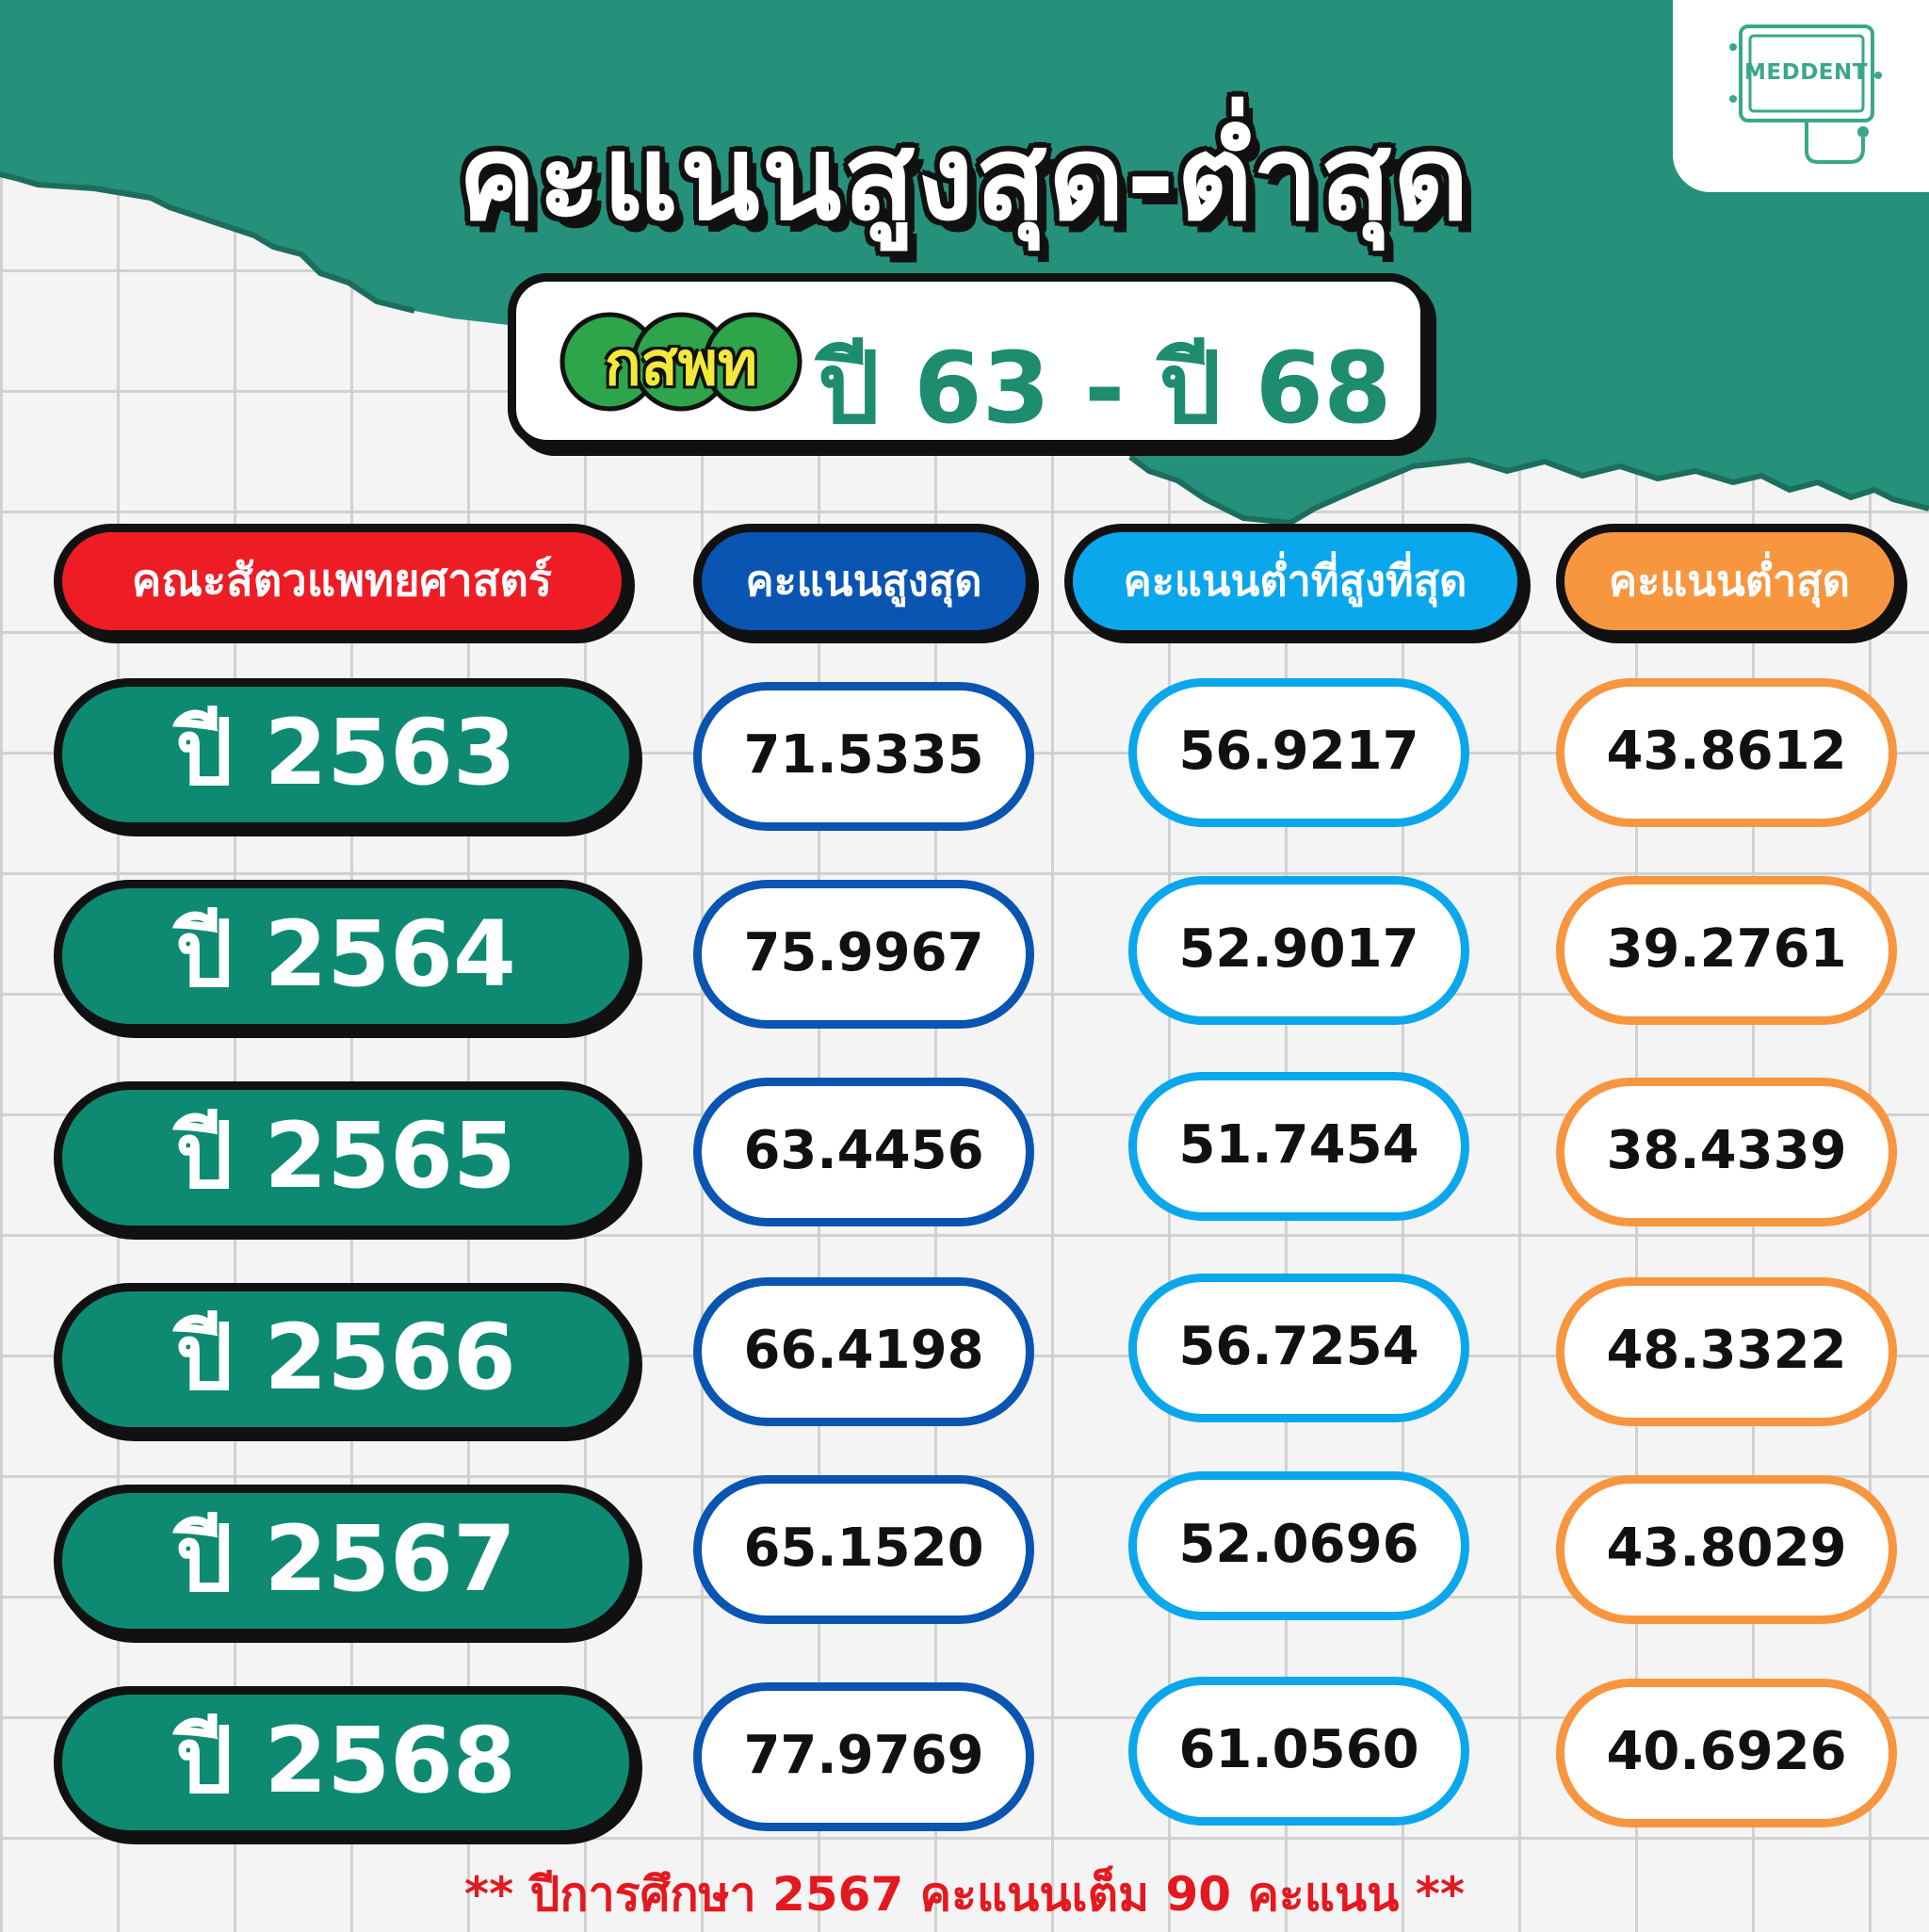 The image size is (1929, 1932). Describe the element at coordinates (863, 1550) in the screenshot. I see `max-score-value: 65.1520` at that location.